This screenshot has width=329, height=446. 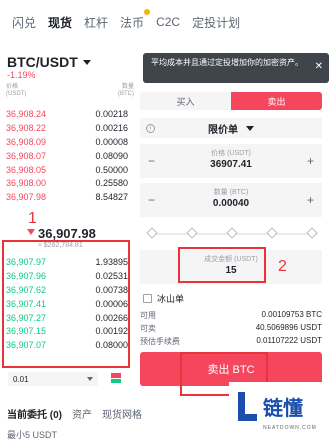 I want to click on notification-dot, so click(x=147, y=11).